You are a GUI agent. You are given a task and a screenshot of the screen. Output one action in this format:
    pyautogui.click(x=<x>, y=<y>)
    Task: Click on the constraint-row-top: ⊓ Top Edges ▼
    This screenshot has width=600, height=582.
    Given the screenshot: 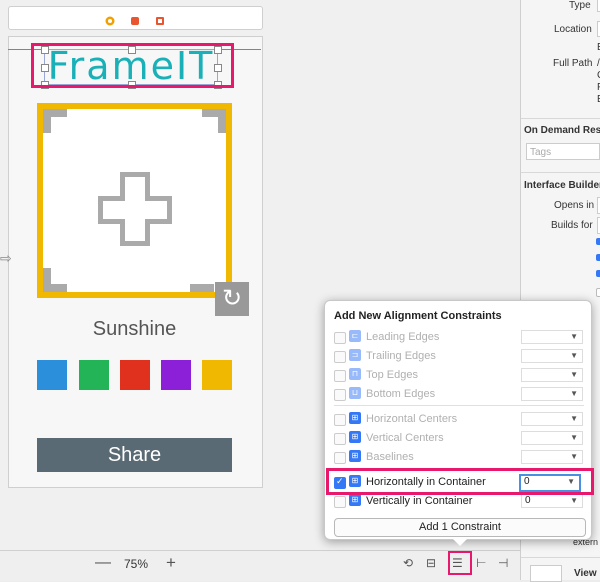 What is the action you would take?
    pyautogui.click(x=459, y=376)
    